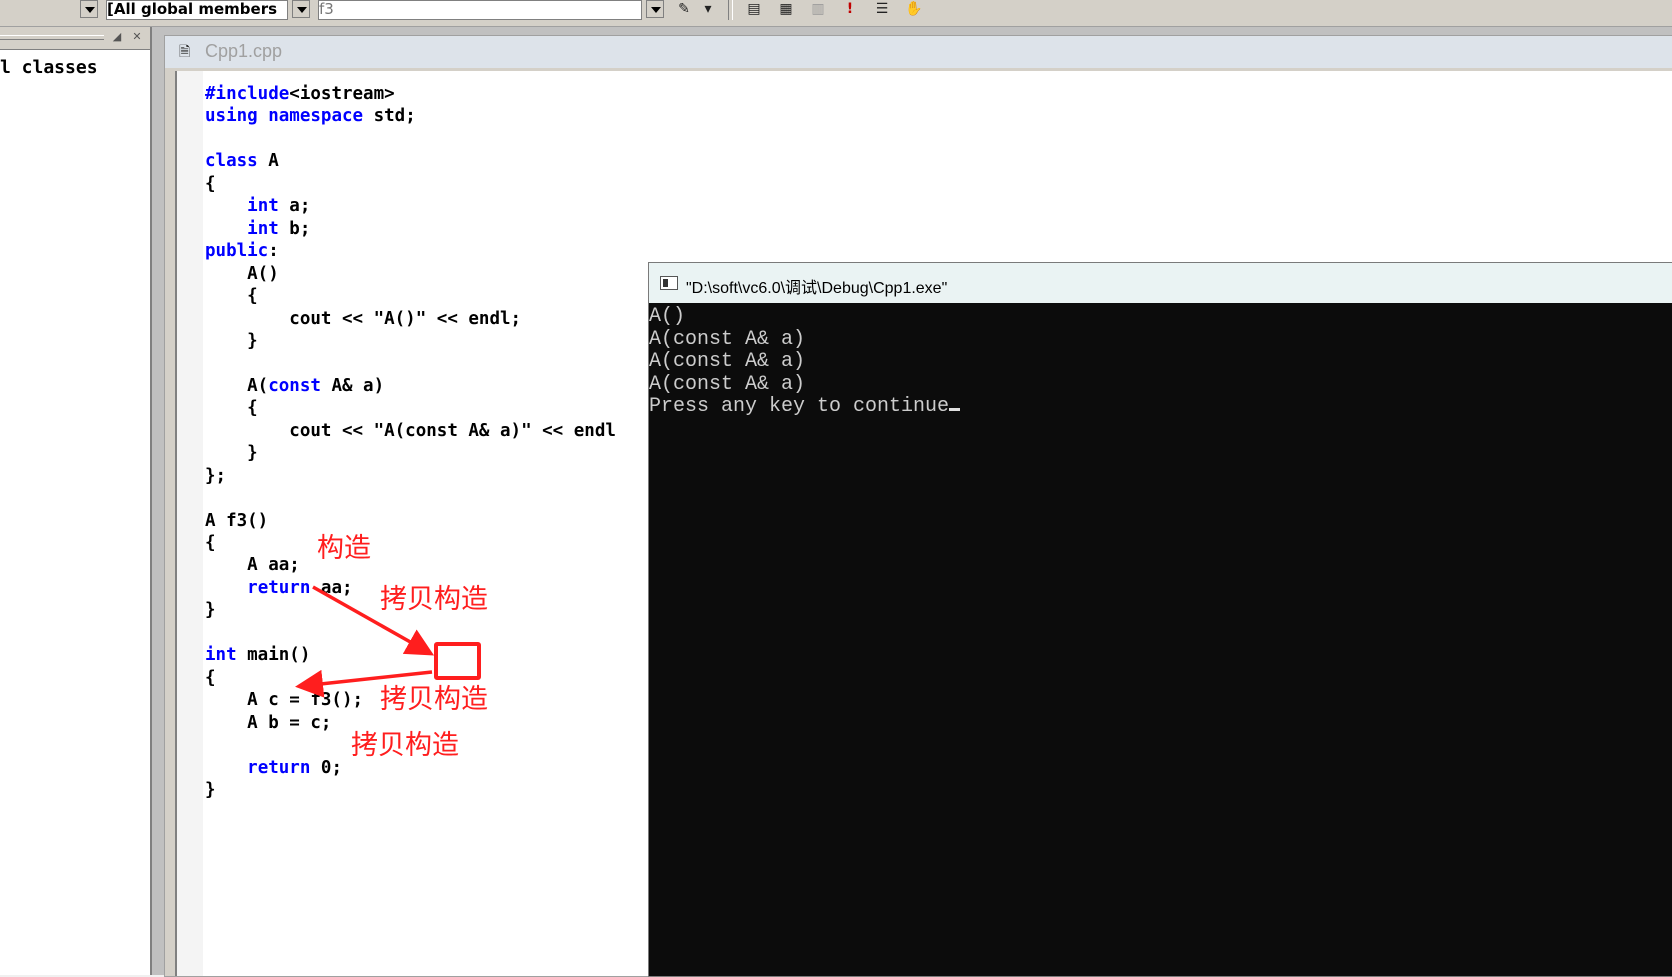 This screenshot has height=977, width=1672. What do you see at coordinates (352, 385) in the screenshot?
I see `code-text: A& a)` at bounding box center [352, 385].